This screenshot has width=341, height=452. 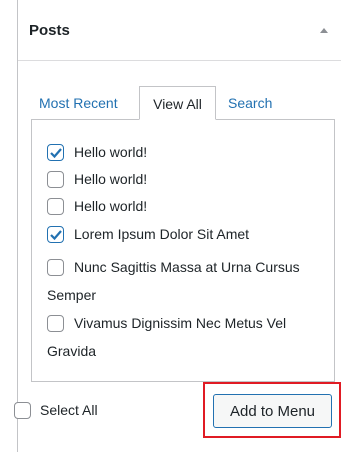 I want to click on tab-bar: Most Recent View All Search, so click(x=179, y=103).